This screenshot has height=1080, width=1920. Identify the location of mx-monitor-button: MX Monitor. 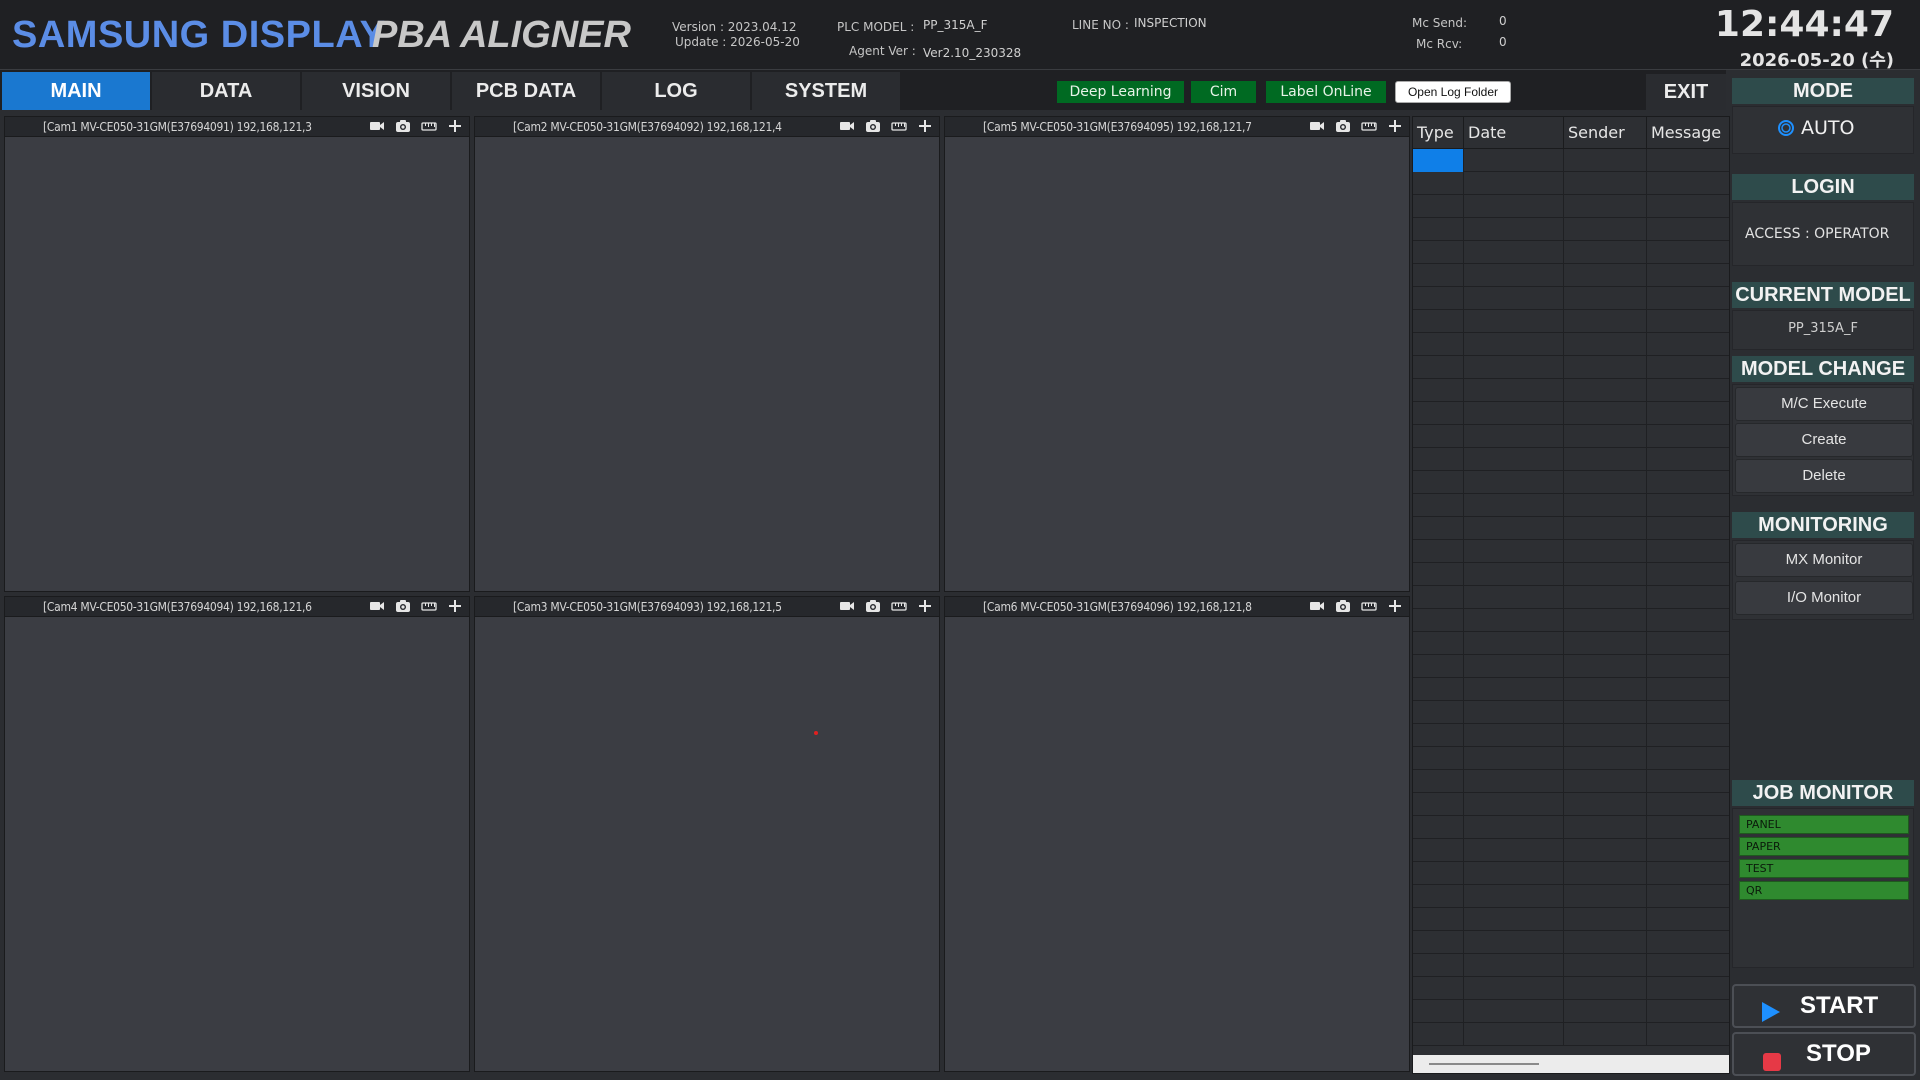
(1824, 560).